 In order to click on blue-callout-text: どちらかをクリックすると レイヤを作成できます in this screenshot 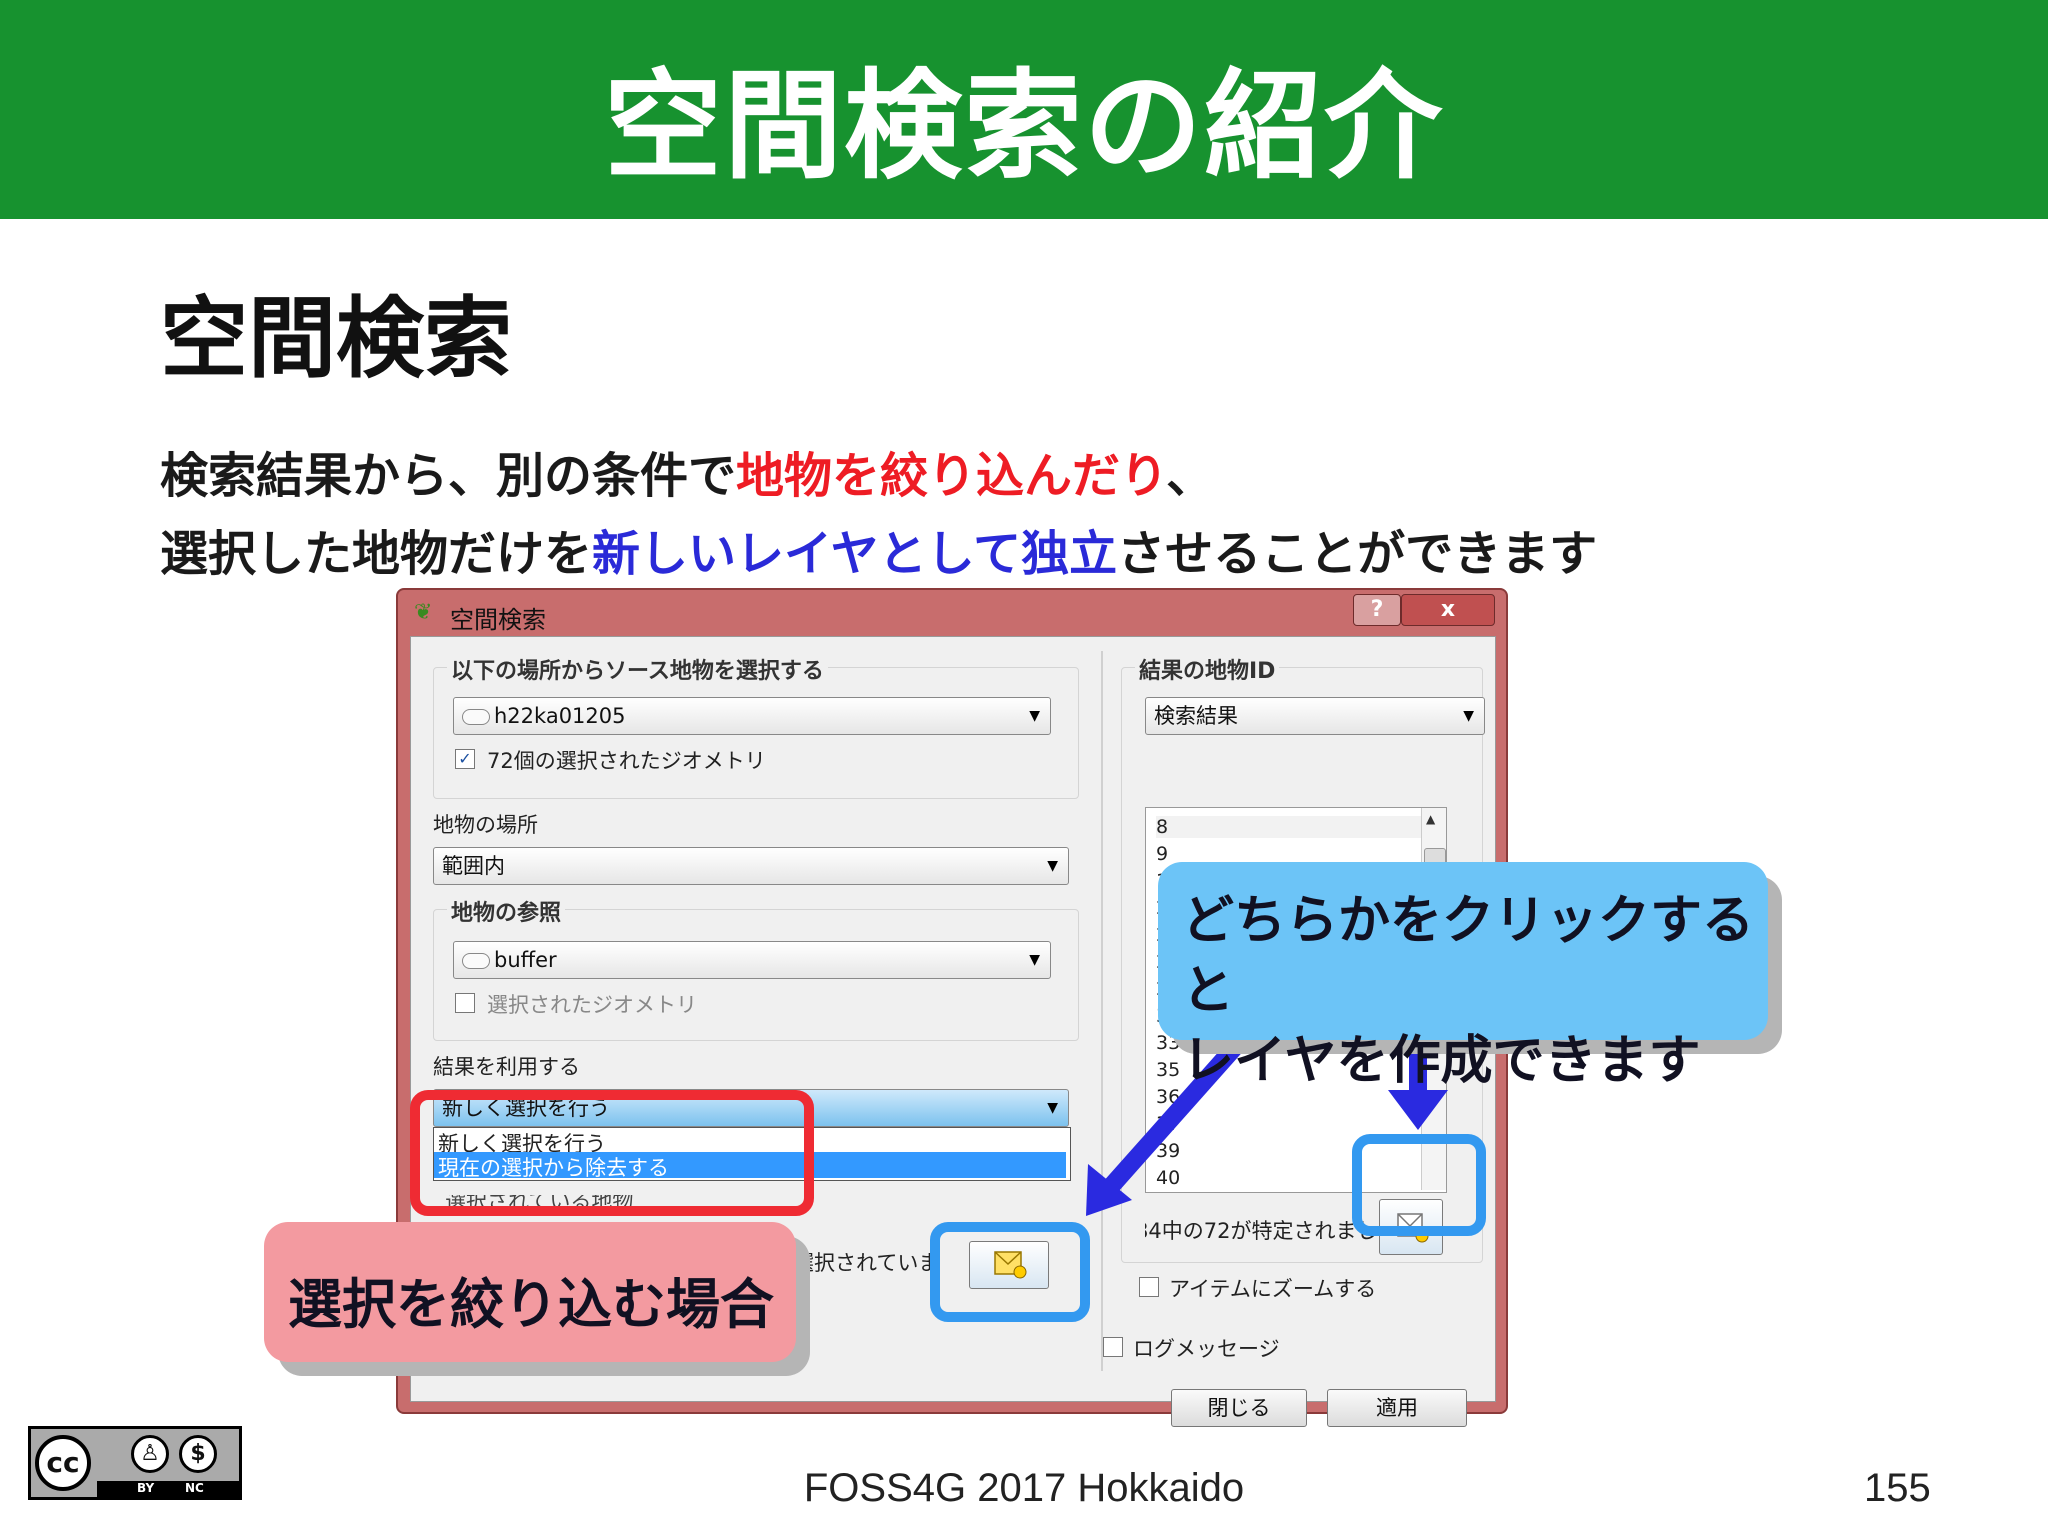, I will do `click(1475, 991)`.